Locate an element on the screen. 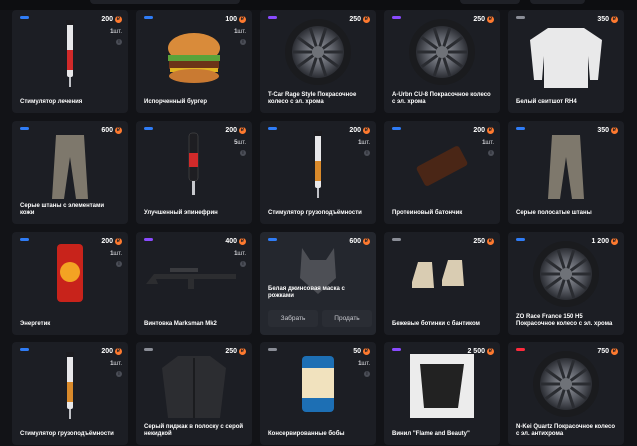 This screenshot has width=637, height=446. inventory-item-card: 2 500 ₽ Винил "Flame and Beauty" is located at coordinates (442, 393).